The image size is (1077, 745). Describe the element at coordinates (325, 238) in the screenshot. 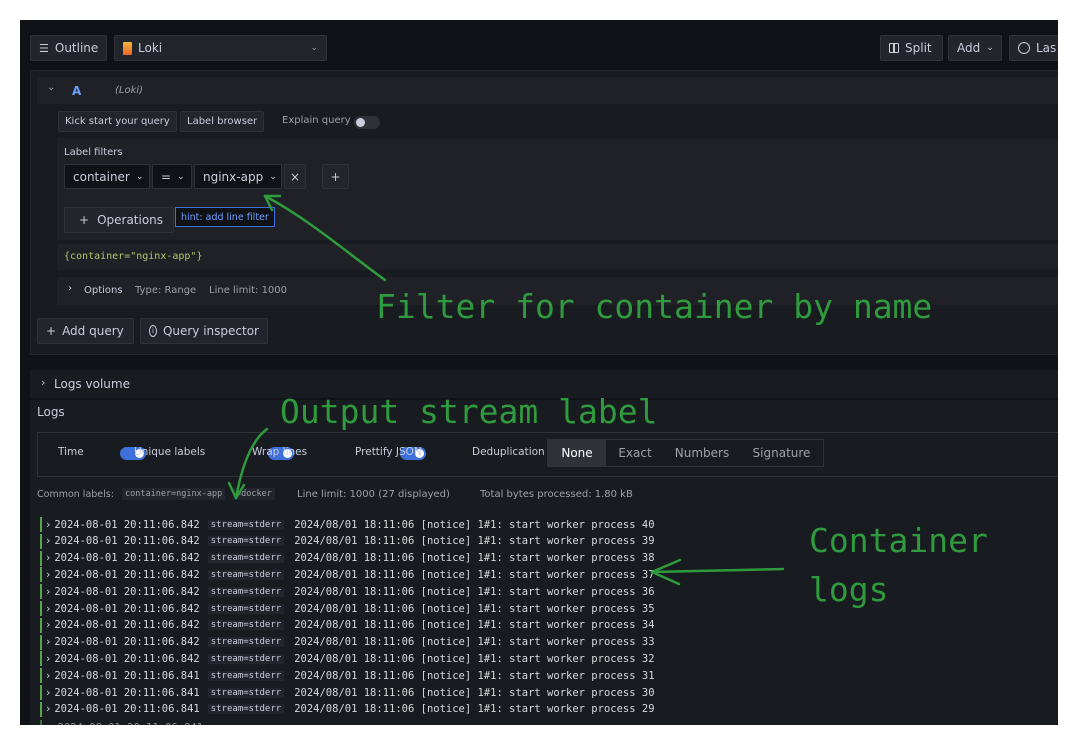

I see `arrow-to-filter` at that location.